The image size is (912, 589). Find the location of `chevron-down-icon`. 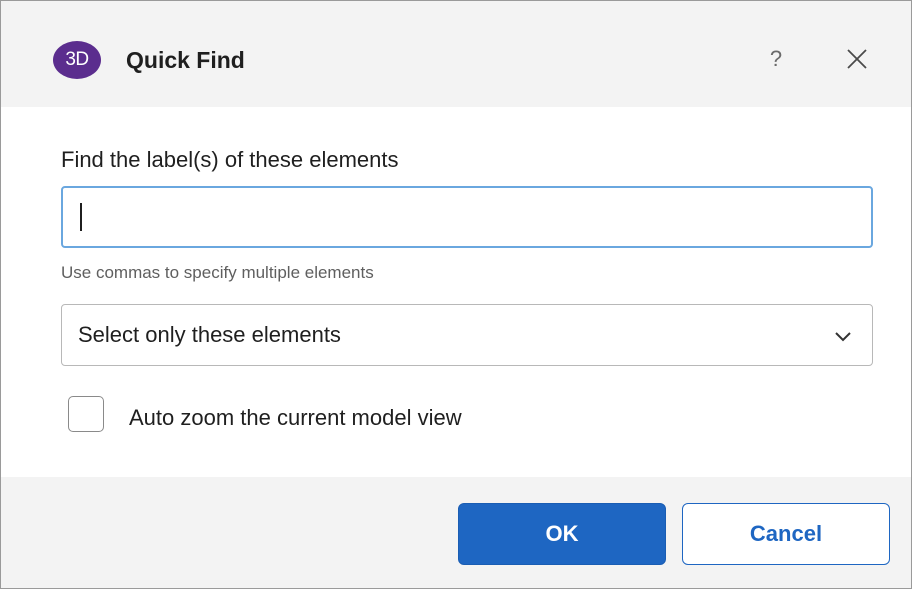

chevron-down-icon is located at coordinates (843, 337).